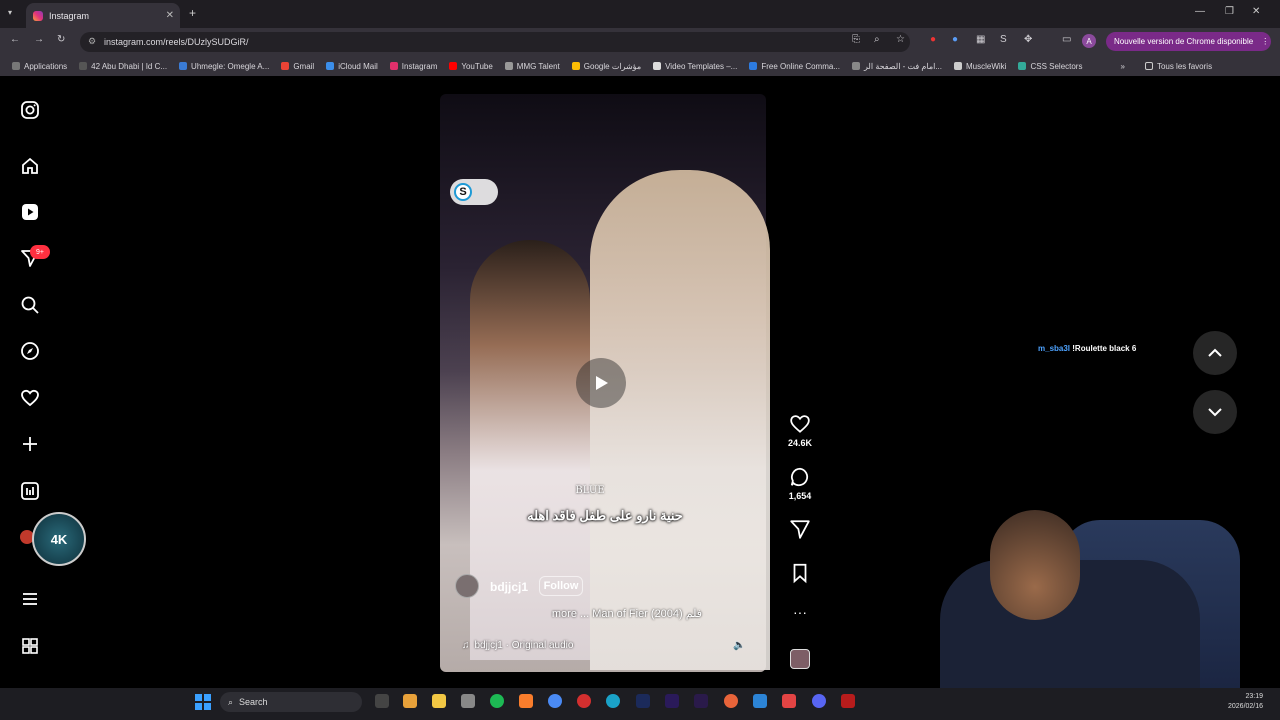  What do you see at coordinates (1050, 66) in the screenshot?
I see `bookmark-item: CSS Selectors` at bounding box center [1050, 66].